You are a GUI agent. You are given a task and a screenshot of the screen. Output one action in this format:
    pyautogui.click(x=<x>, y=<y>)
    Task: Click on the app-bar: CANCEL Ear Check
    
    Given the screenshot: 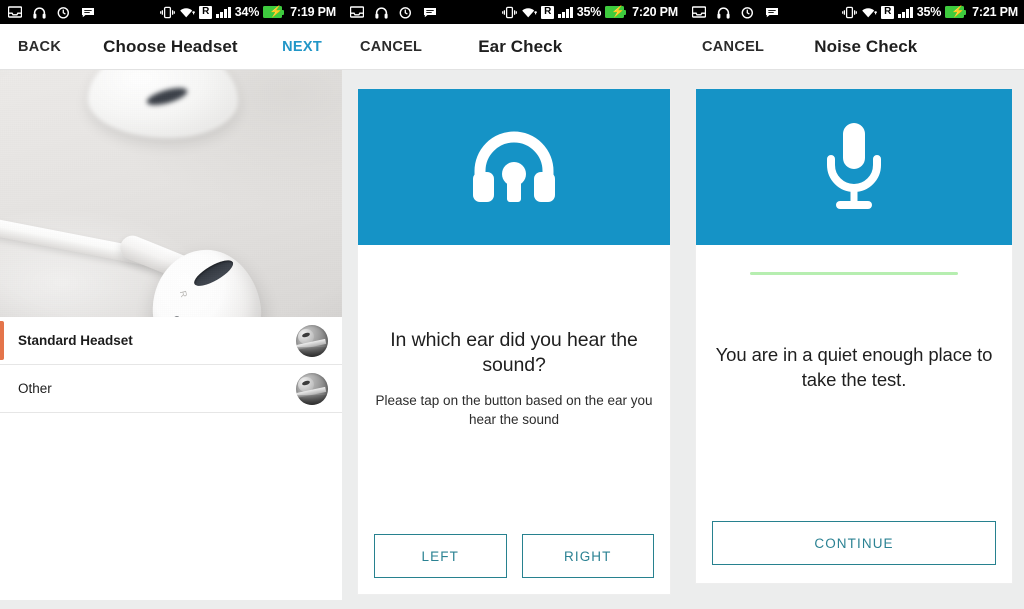 What is the action you would take?
    pyautogui.click(x=513, y=47)
    